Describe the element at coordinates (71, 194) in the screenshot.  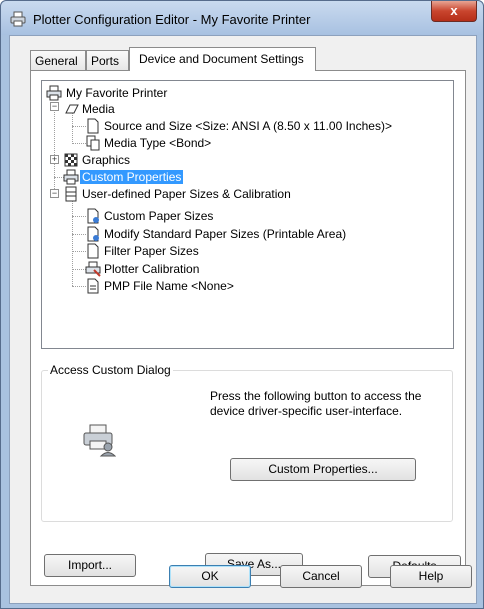
I see `paper-stack-icon` at that location.